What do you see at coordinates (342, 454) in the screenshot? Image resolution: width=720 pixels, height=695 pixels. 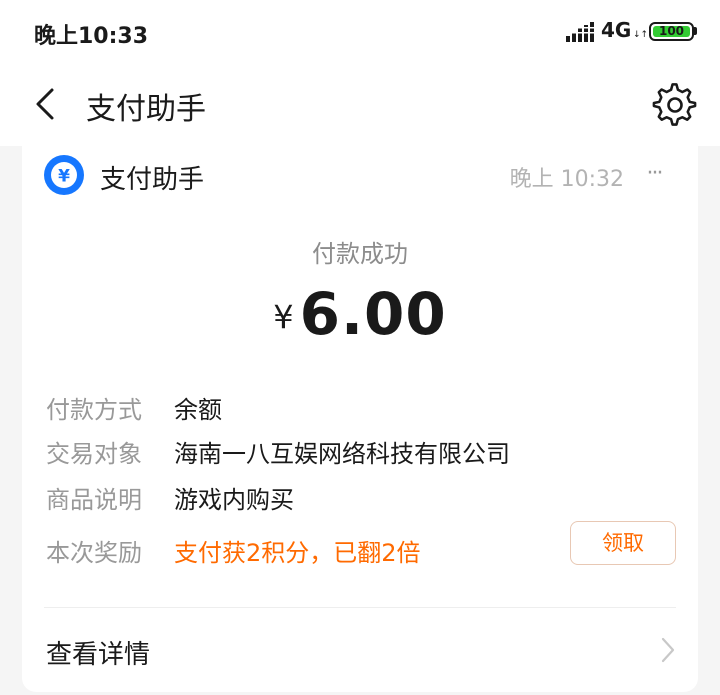 I see `info-value: 海南一八互娱网络科技有限公司` at bounding box center [342, 454].